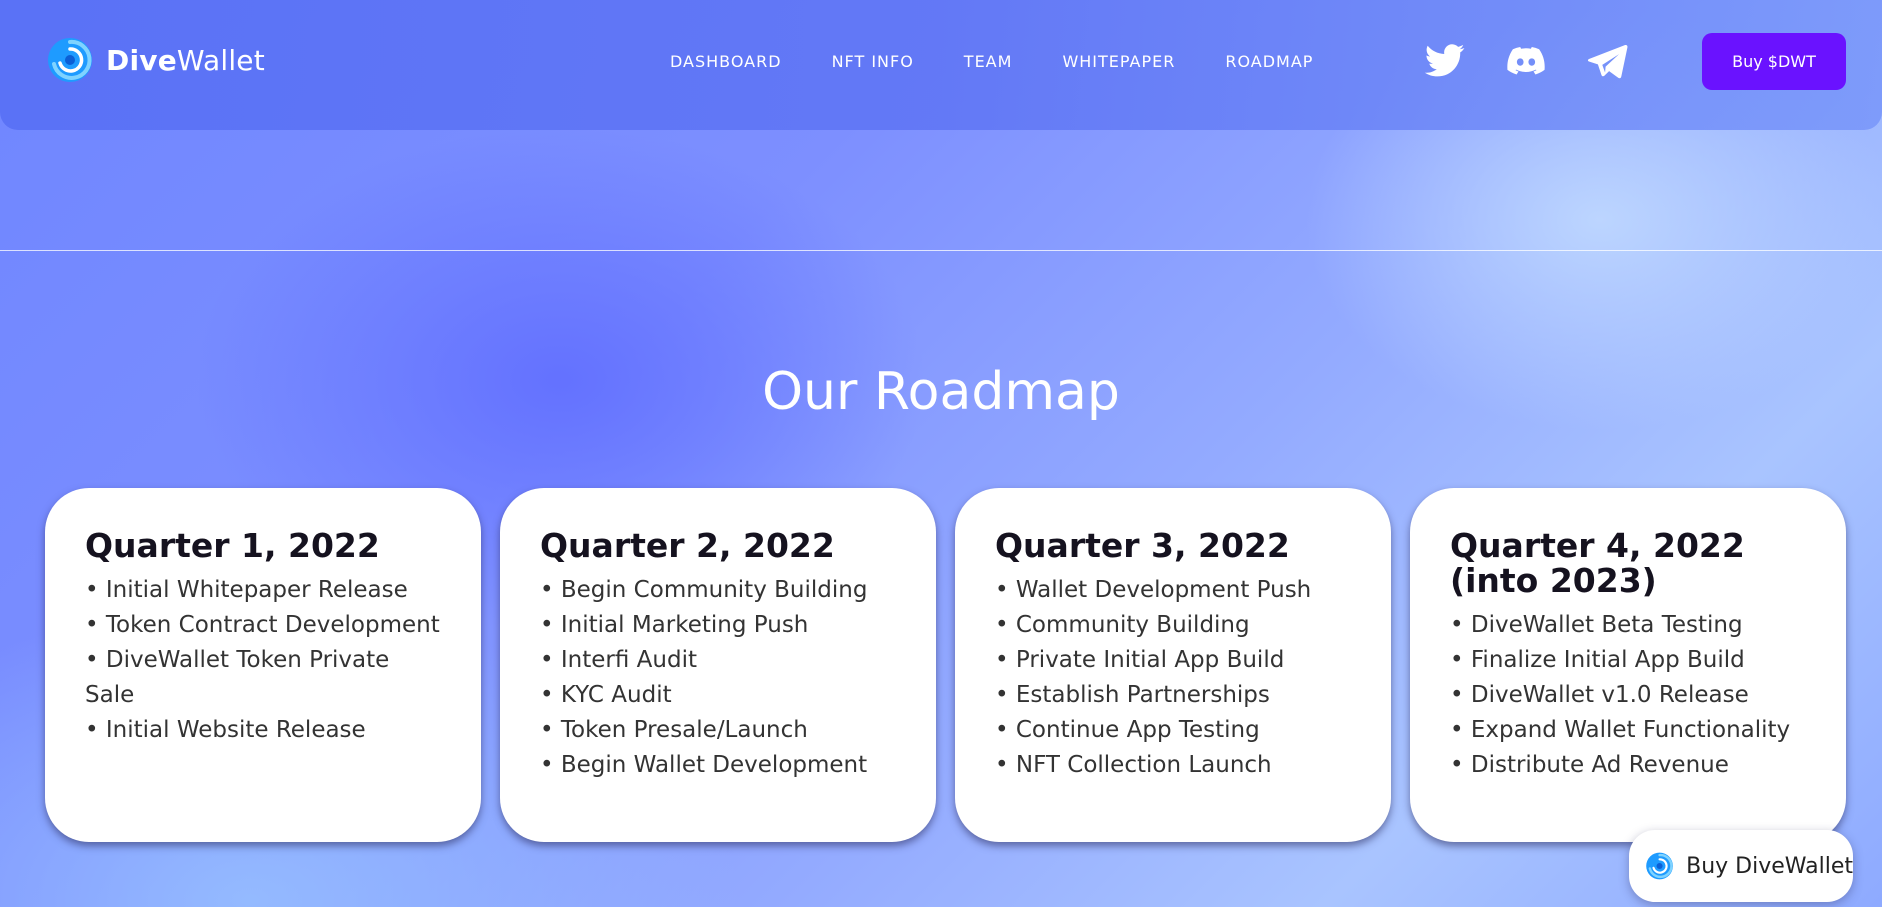 The width and height of the screenshot is (1882, 907). What do you see at coordinates (1122, 625) in the screenshot?
I see `list-item: • Community Building` at bounding box center [1122, 625].